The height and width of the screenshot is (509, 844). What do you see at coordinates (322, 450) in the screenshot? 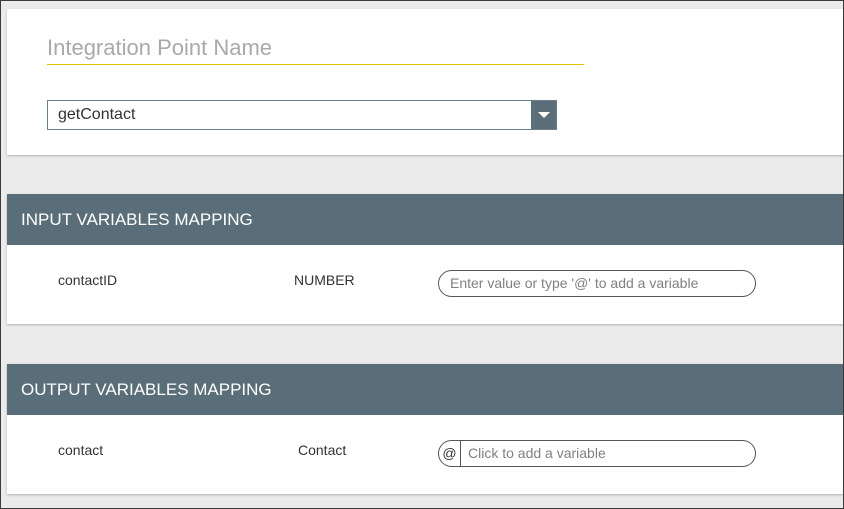
I see `output-variable-type: Contact` at bounding box center [322, 450].